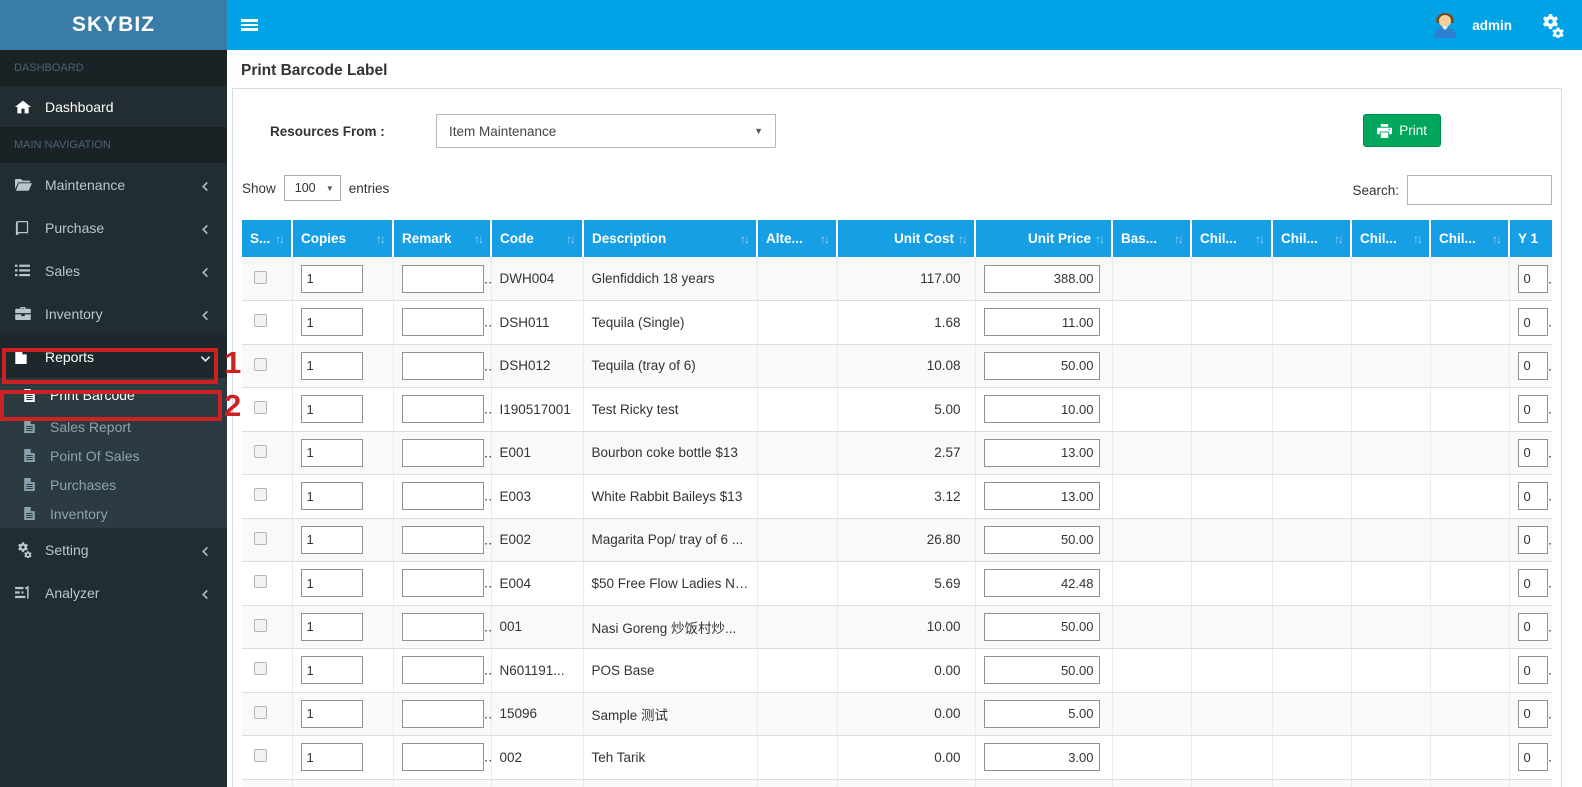 The width and height of the screenshot is (1582, 787). Describe the element at coordinates (796, 238) in the screenshot. I see `column-header-alte-: Alte... ↑↓` at that location.